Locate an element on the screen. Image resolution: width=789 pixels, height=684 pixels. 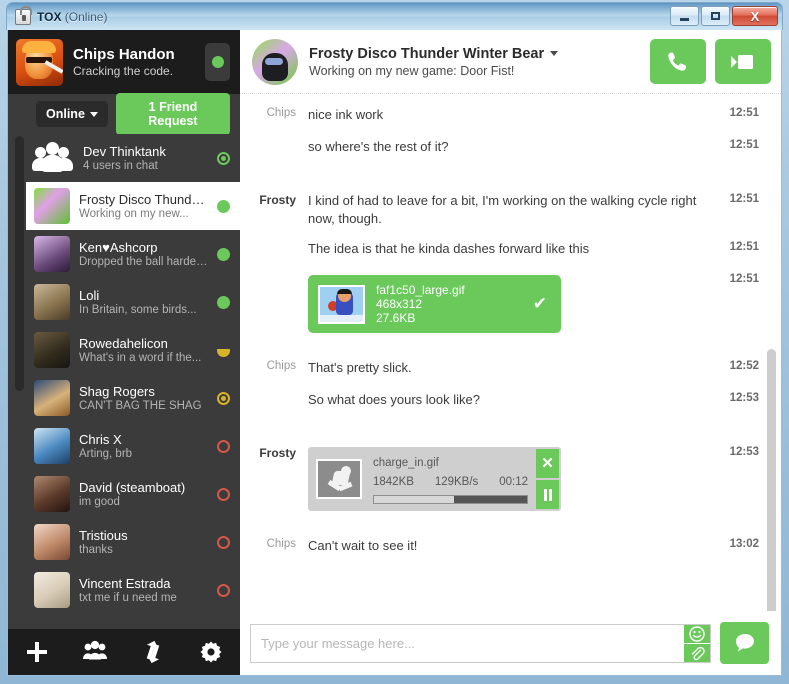
chat-scroll-thumb is located at coordinates (771, 480).